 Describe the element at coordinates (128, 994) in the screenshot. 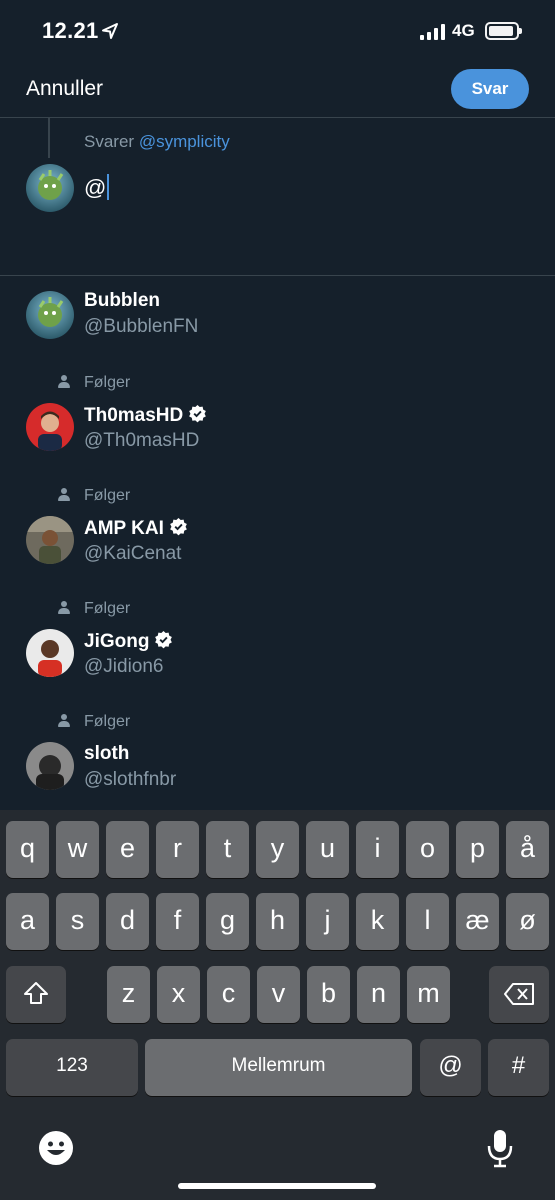

I see `key-z: z` at that location.